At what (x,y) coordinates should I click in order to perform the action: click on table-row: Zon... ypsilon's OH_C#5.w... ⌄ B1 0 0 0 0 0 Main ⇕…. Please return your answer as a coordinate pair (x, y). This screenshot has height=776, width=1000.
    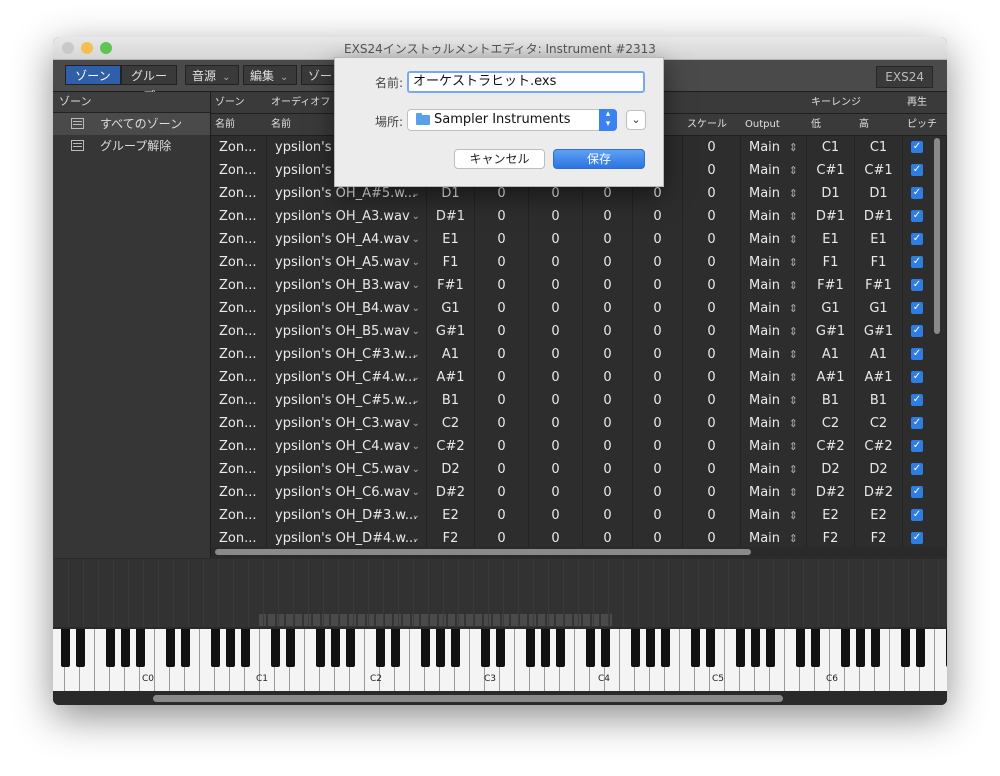
    Looking at the image, I should click on (579, 401).